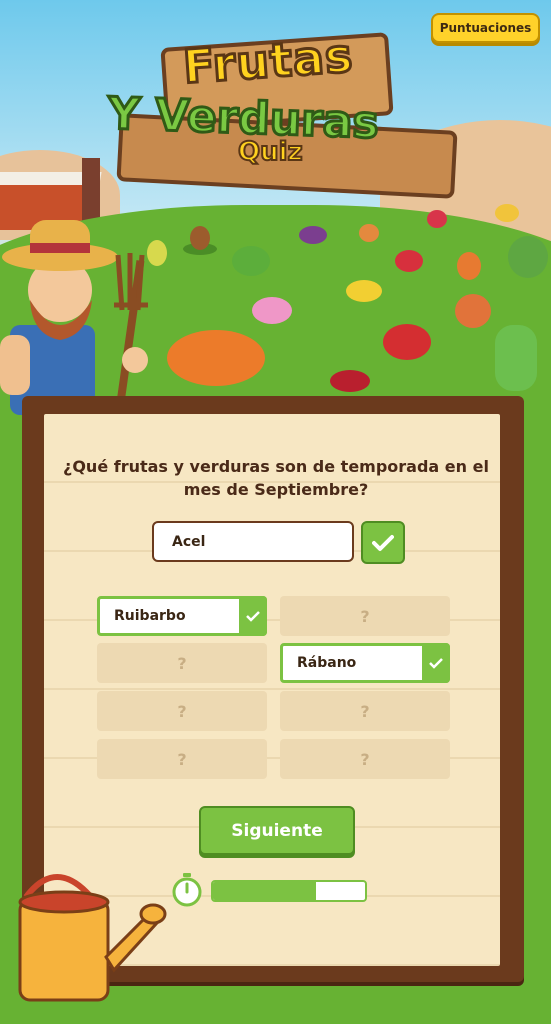 The image size is (551, 1024). Describe the element at coordinates (200, 238) in the screenshot. I see `pineapple-icon` at that location.